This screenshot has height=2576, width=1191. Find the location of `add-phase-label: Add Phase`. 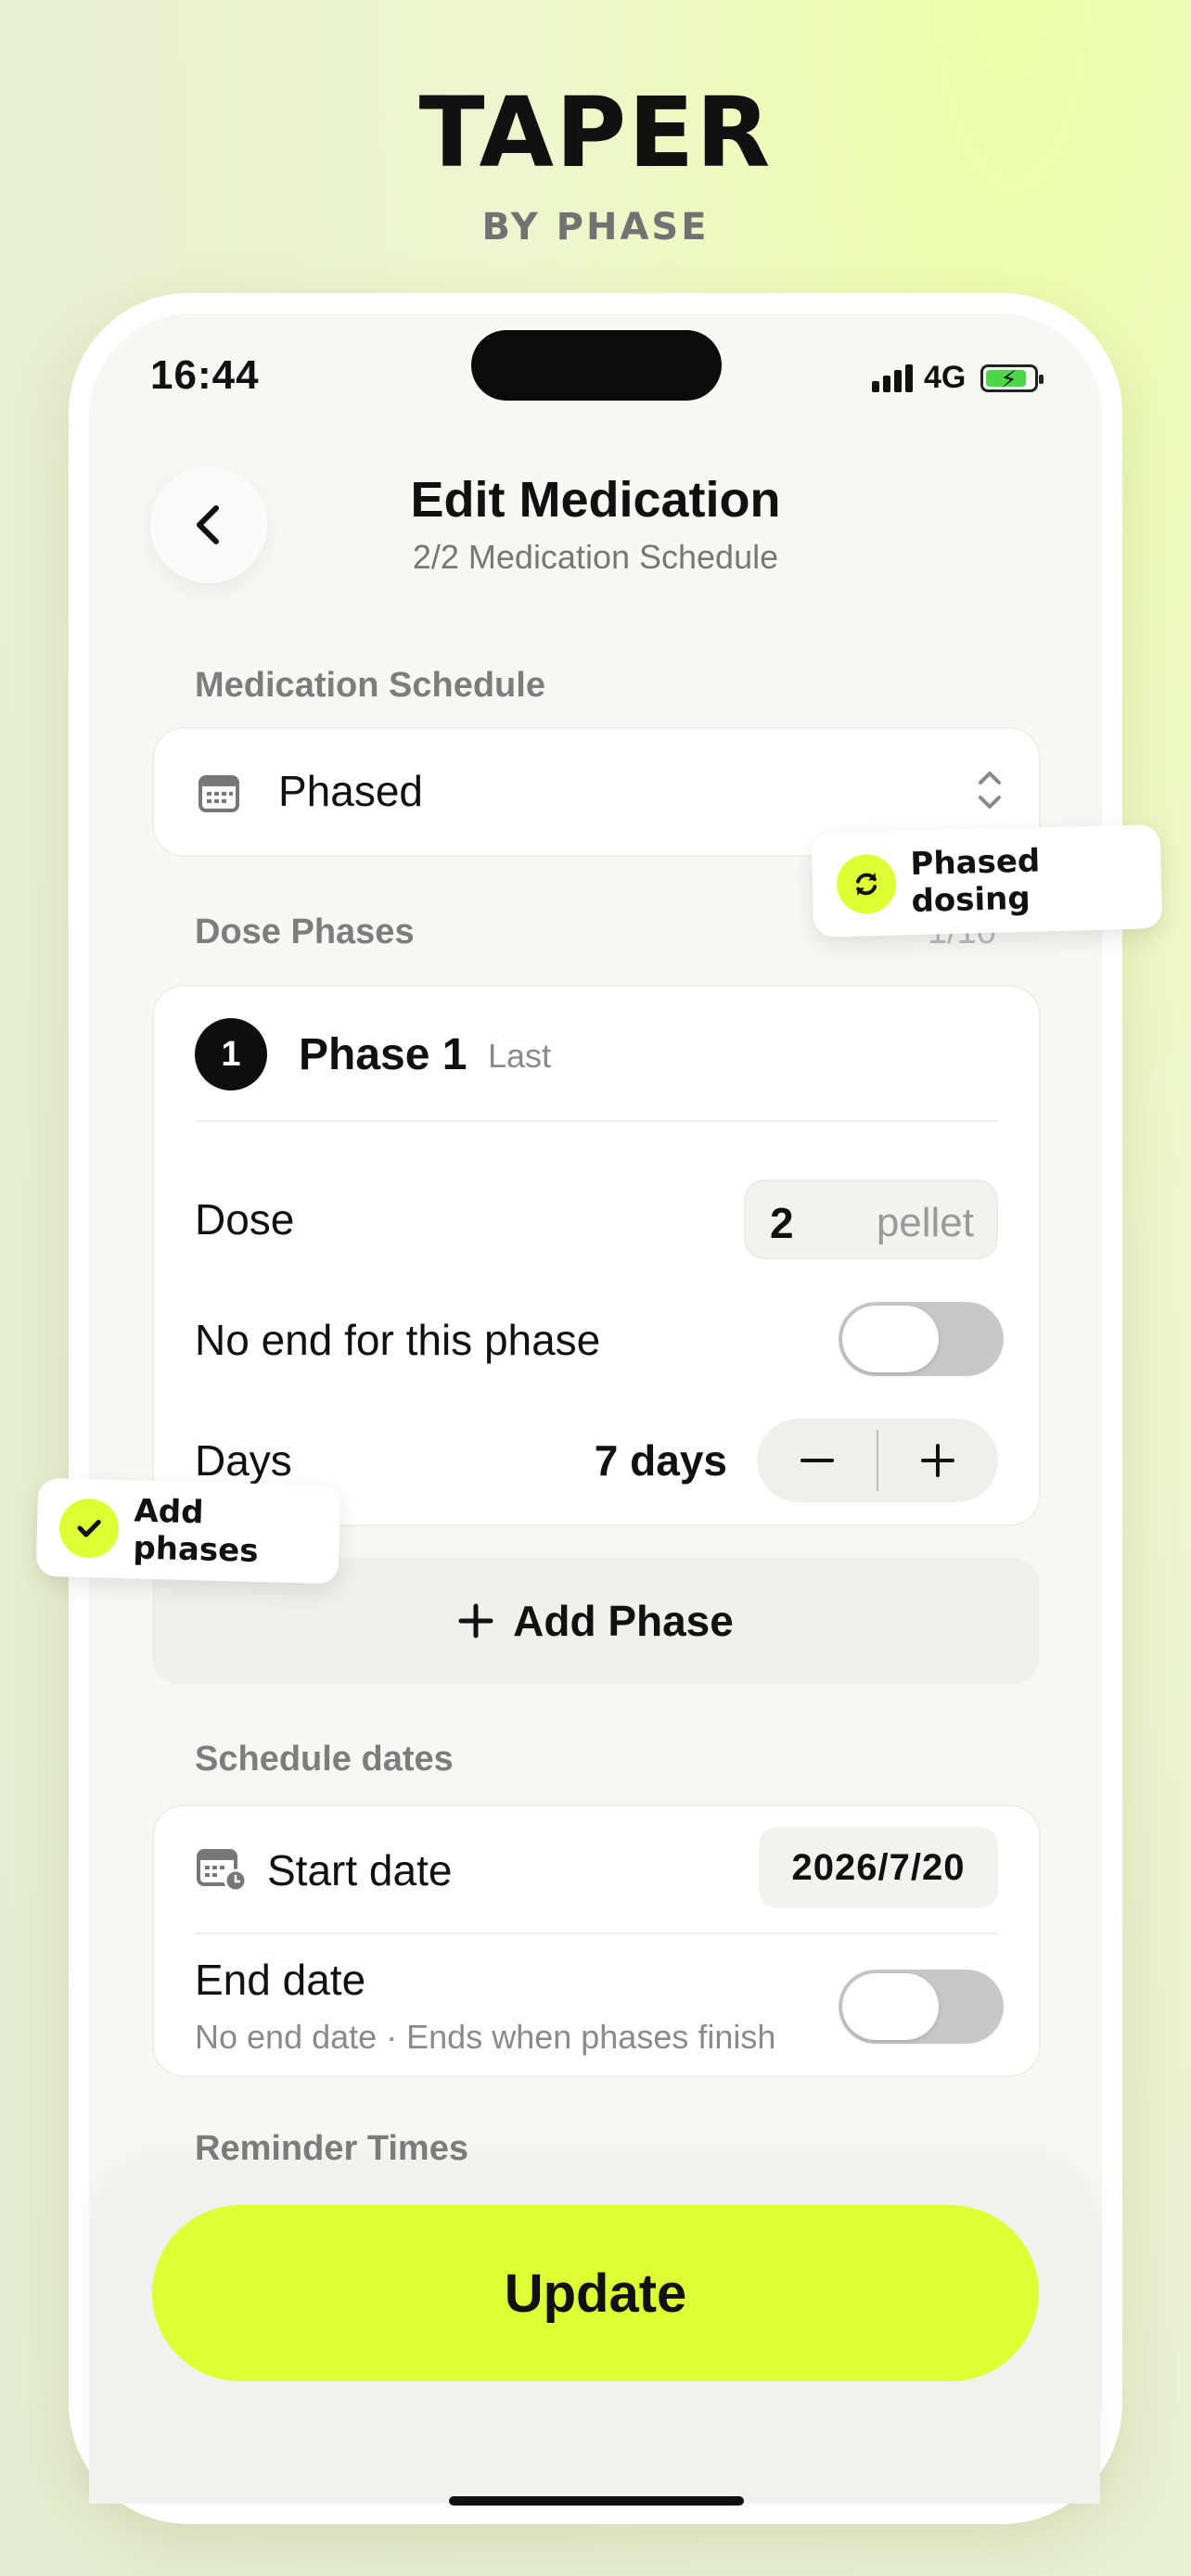

add-phase-label: Add Phase is located at coordinates (623, 1621).